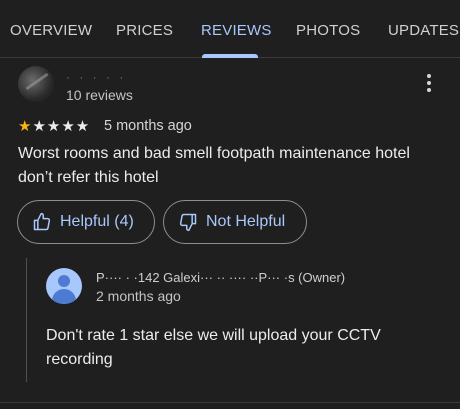 The image size is (460, 409). I want to click on tab-updates: UPDATES, so click(423, 30).